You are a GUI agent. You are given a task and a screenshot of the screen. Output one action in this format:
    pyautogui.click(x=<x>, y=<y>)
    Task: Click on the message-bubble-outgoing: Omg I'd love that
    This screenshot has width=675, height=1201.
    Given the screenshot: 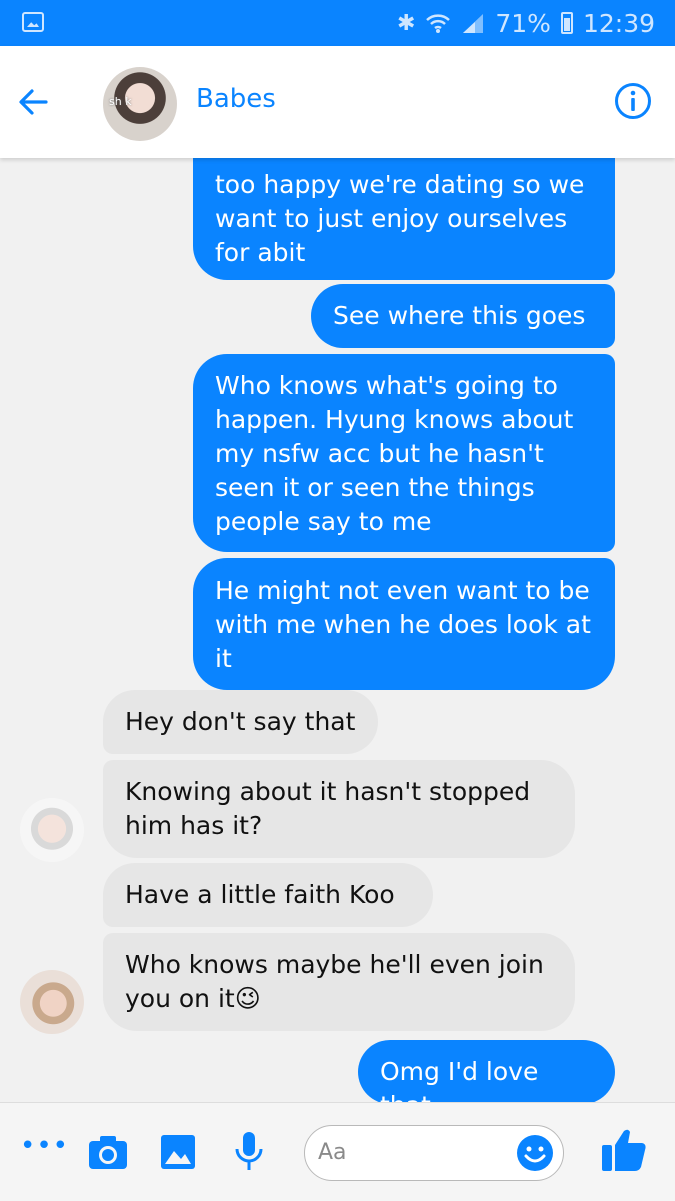 What is the action you would take?
    pyautogui.click(x=486, y=1071)
    